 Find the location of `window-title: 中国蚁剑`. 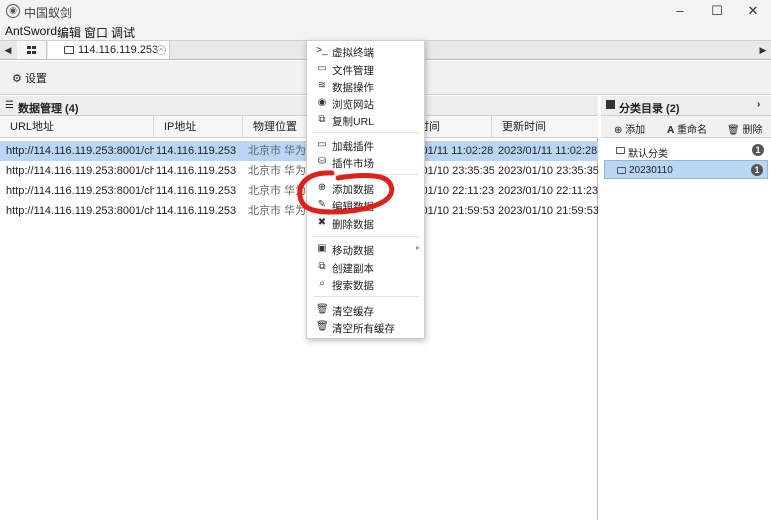

window-title: 中国蚁剑 is located at coordinates (48, 13).